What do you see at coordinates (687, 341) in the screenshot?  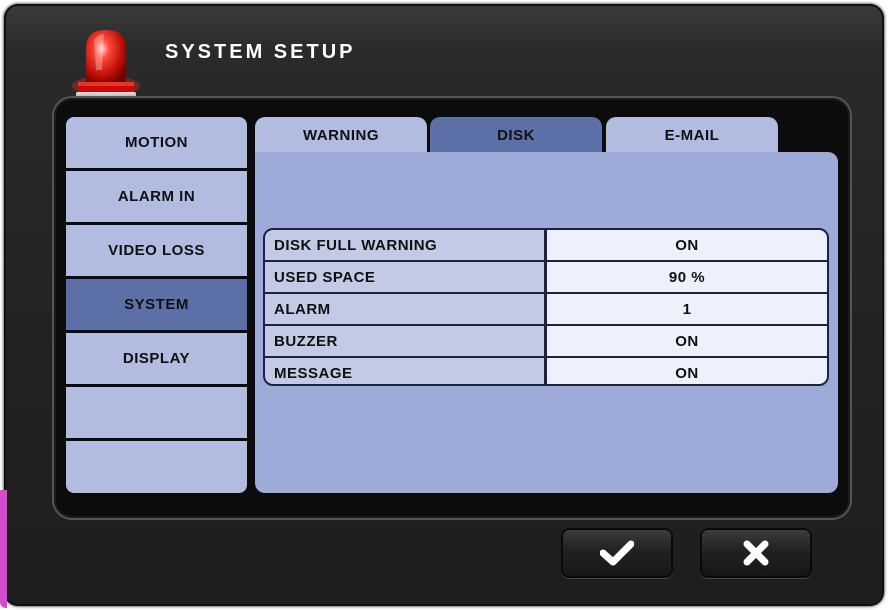 I see `buzzer-value: ON` at bounding box center [687, 341].